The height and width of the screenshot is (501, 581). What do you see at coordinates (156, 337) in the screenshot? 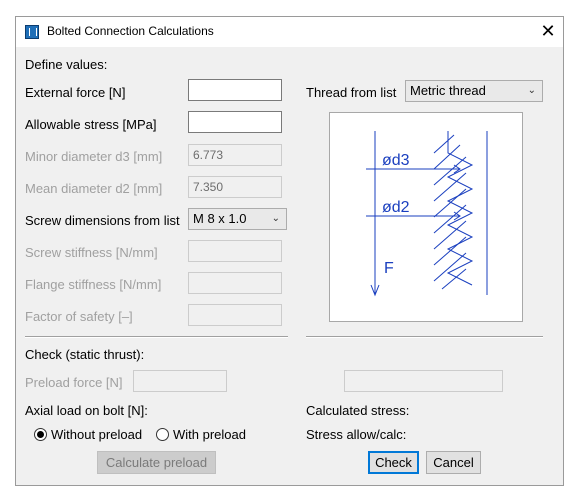
I see `left-divider` at bounding box center [156, 337].